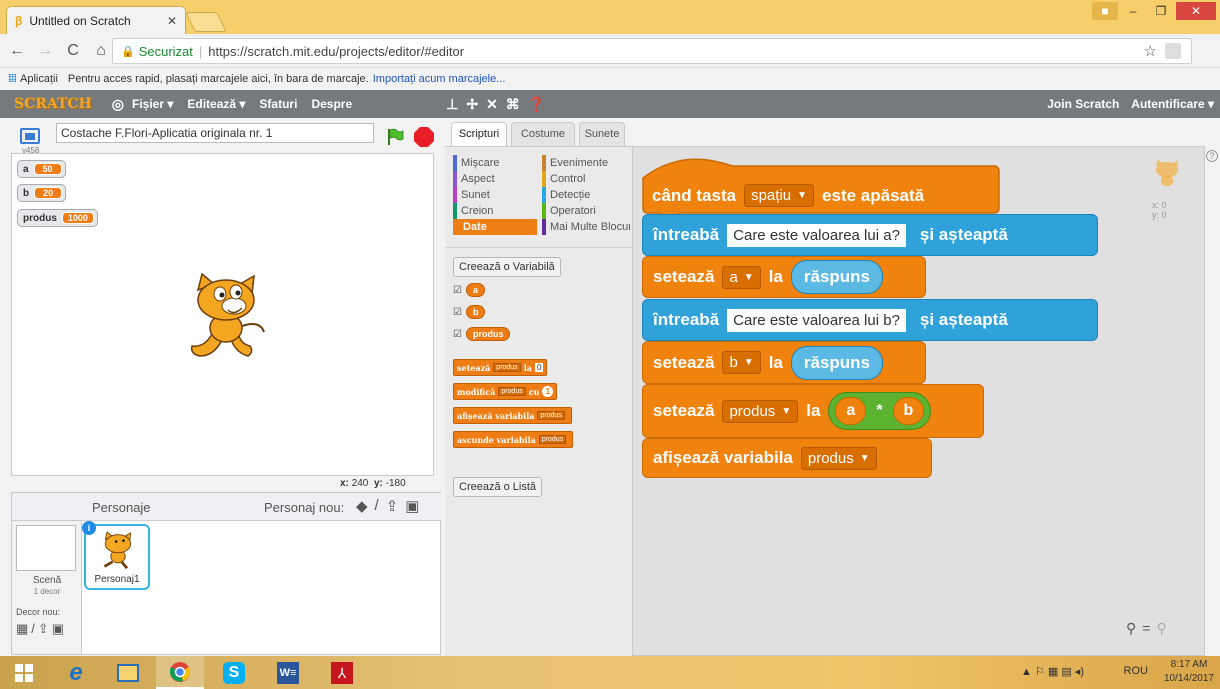 The height and width of the screenshot is (689, 1220). What do you see at coordinates (180, 672) in the screenshot?
I see `chrome-icon` at bounding box center [180, 672].